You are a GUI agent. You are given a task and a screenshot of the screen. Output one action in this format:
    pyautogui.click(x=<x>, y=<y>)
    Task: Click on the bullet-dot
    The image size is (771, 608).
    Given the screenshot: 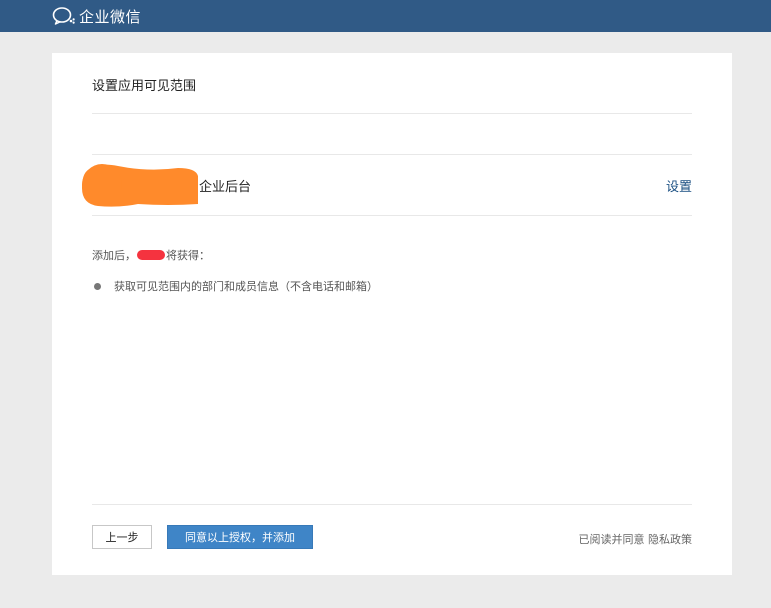 What is the action you would take?
    pyautogui.click(x=97, y=286)
    